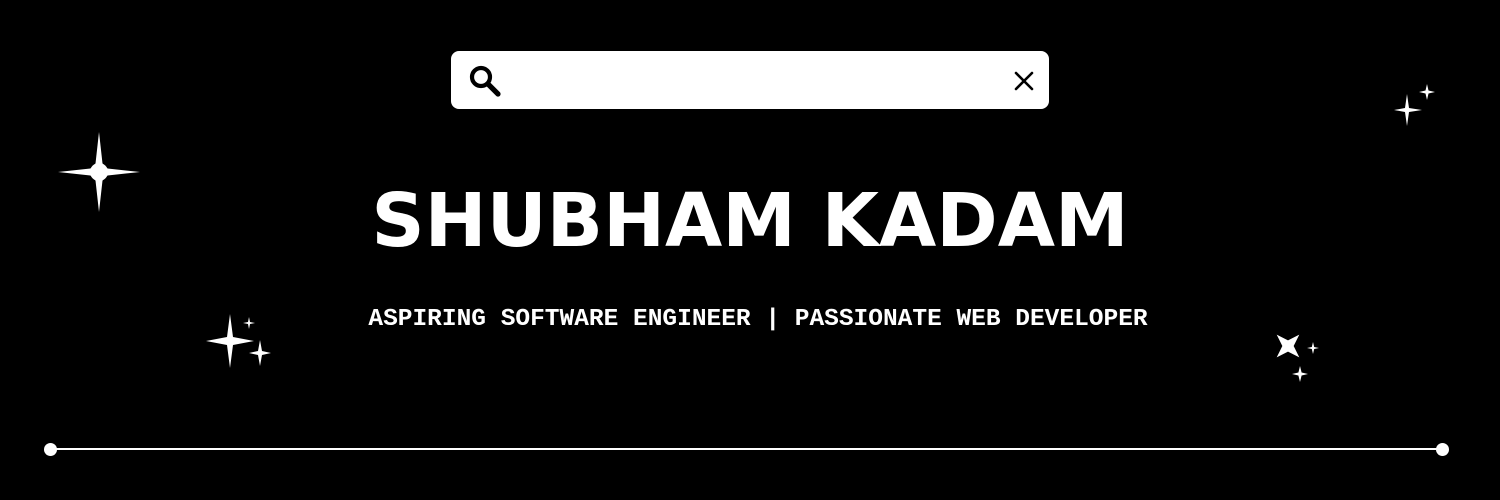 Image resolution: width=1500 pixels, height=500 pixels. What do you see at coordinates (99, 172) in the screenshot?
I see `sparkle-icon` at bounding box center [99, 172].